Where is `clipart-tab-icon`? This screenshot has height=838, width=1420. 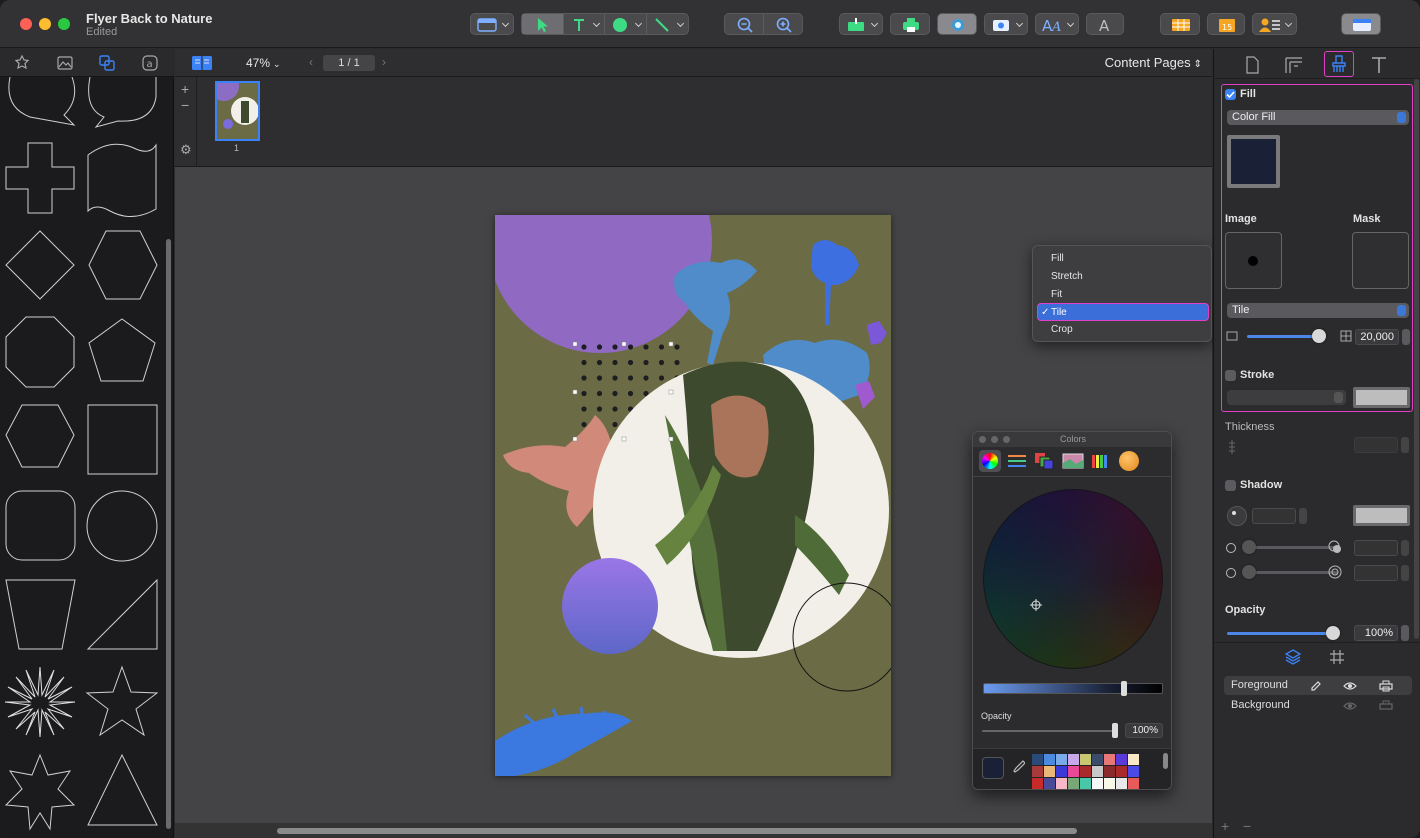
clipart-tab-icon is located at coordinates (22, 63).